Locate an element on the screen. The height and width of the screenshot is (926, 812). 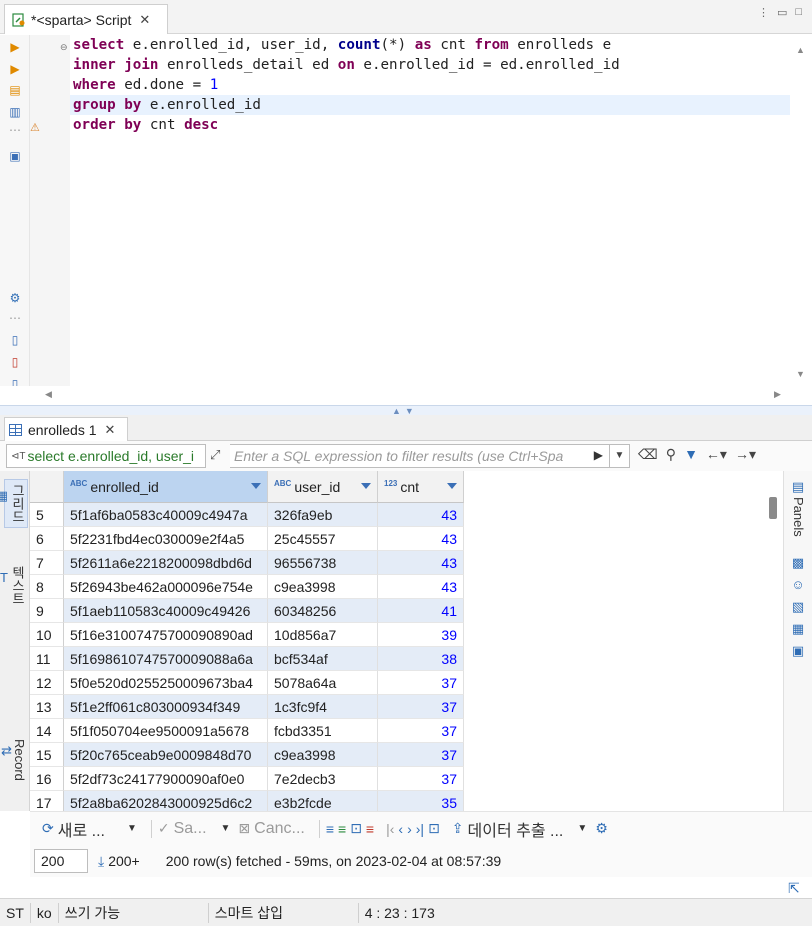
cell-user-id: 25c45557 is located at coordinates (323, 539).